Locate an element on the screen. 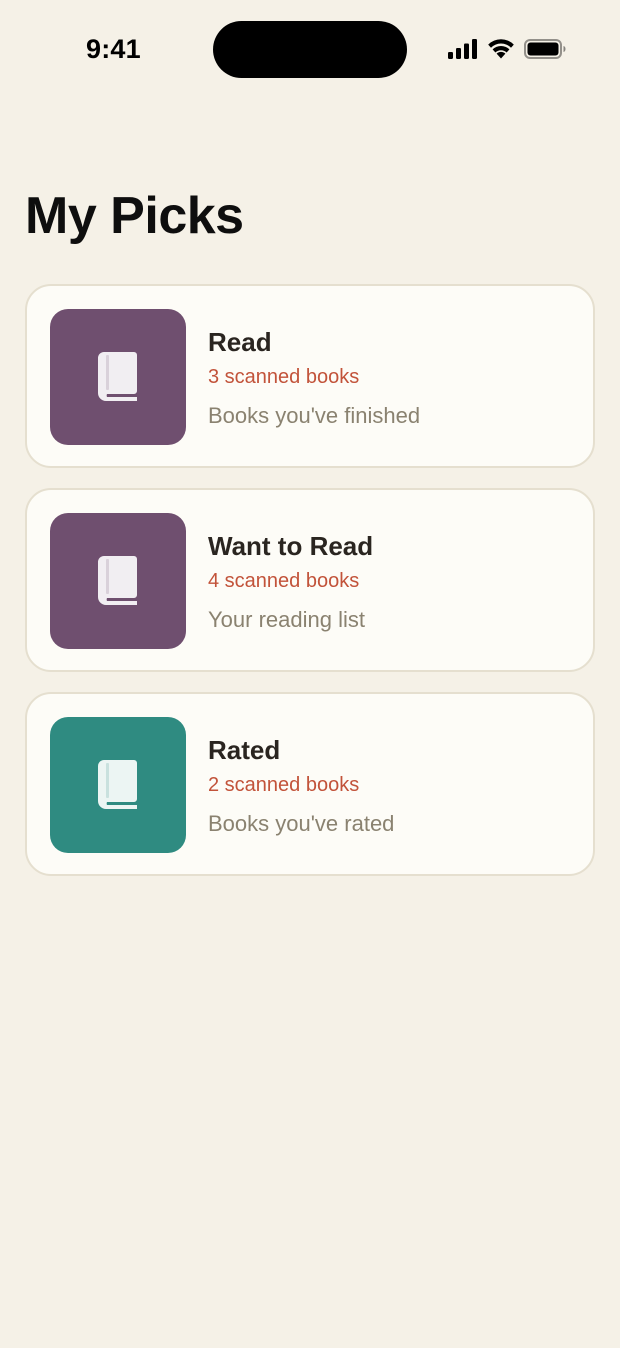 The image size is (620, 1348). list-description: Your reading list is located at coordinates (286, 619).